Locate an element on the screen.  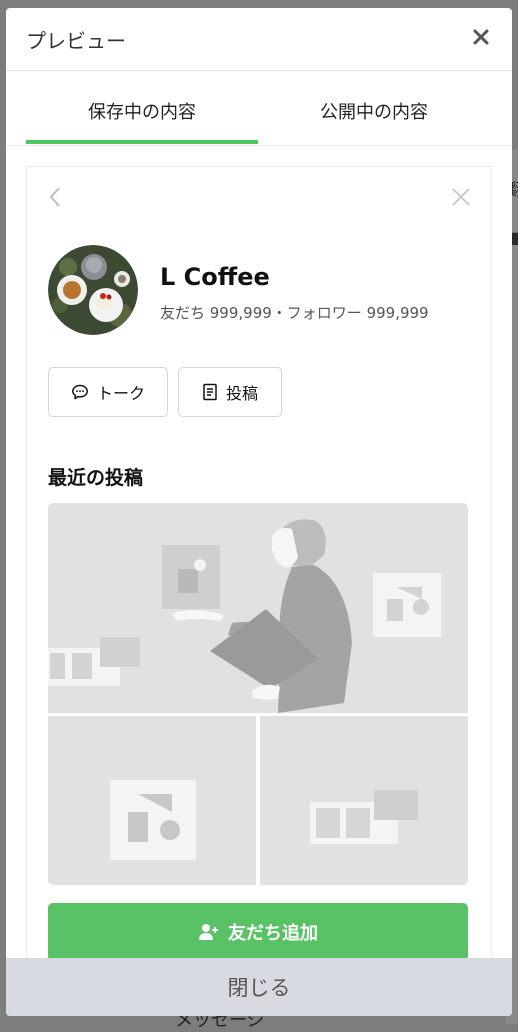
chevron-left-icon is located at coordinates (55, 197).